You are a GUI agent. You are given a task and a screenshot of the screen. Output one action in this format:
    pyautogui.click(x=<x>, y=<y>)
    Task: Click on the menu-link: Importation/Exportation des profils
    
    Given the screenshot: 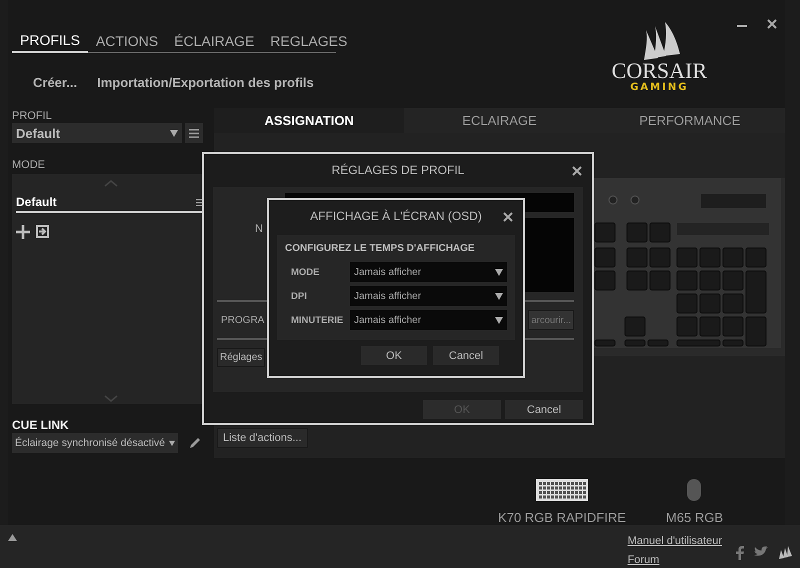 What is the action you would take?
    pyautogui.click(x=205, y=82)
    